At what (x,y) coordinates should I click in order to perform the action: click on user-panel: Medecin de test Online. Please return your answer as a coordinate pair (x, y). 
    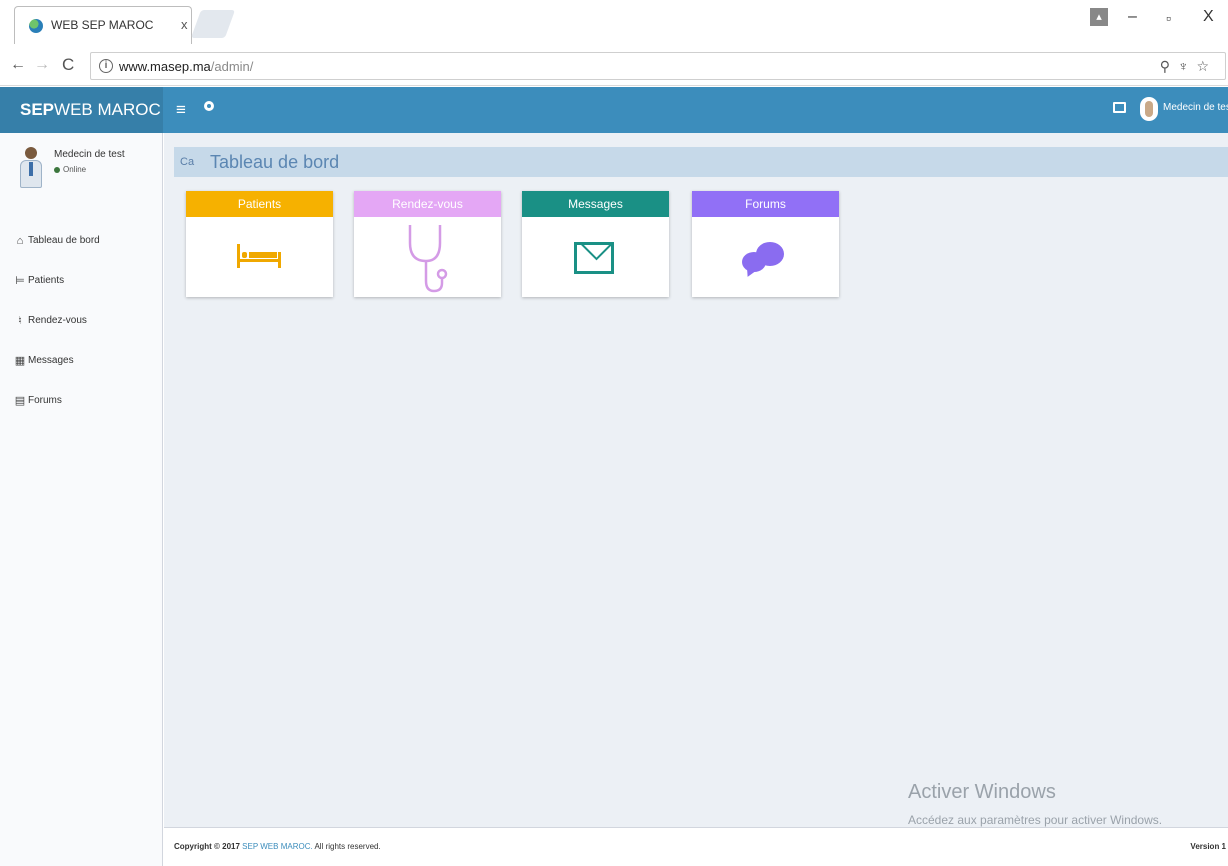
    Looking at the image, I should click on (85, 171).